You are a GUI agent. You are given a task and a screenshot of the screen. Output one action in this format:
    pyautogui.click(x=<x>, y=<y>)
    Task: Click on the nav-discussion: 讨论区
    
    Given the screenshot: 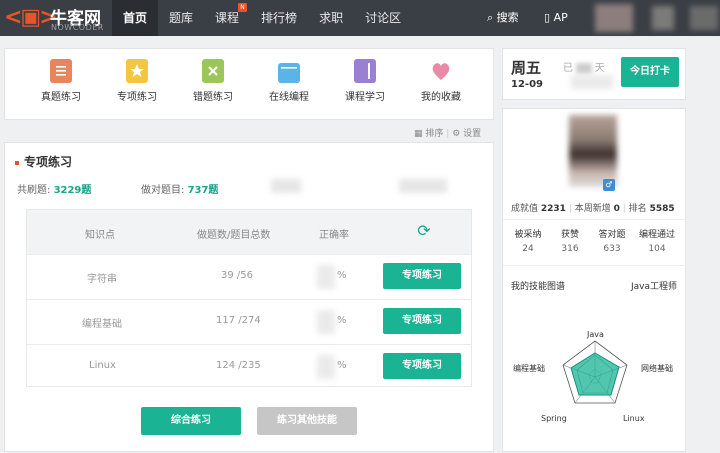 What is the action you would take?
    pyautogui.click(x=383, y=18)
    